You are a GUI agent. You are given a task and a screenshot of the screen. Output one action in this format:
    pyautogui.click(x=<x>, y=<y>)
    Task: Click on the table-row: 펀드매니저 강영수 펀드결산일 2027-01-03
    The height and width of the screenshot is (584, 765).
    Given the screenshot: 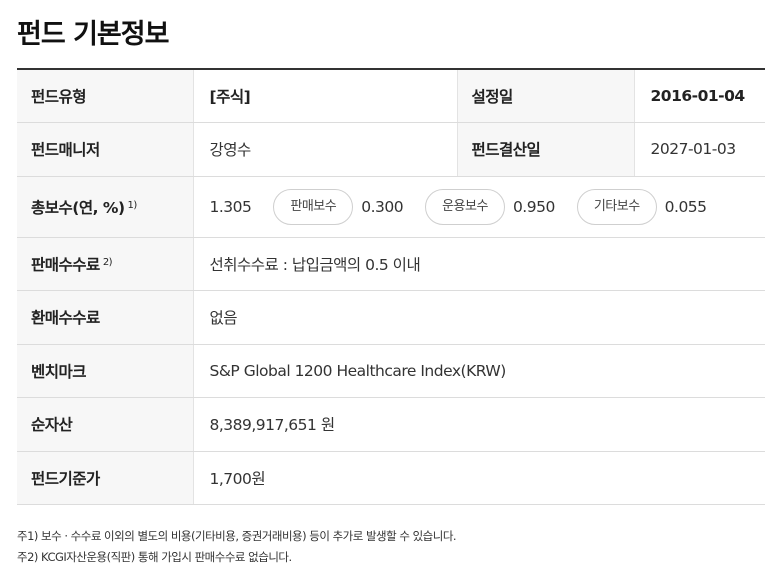 What is the action you would take?
    pyautogui.click(x=391, y=149)
    